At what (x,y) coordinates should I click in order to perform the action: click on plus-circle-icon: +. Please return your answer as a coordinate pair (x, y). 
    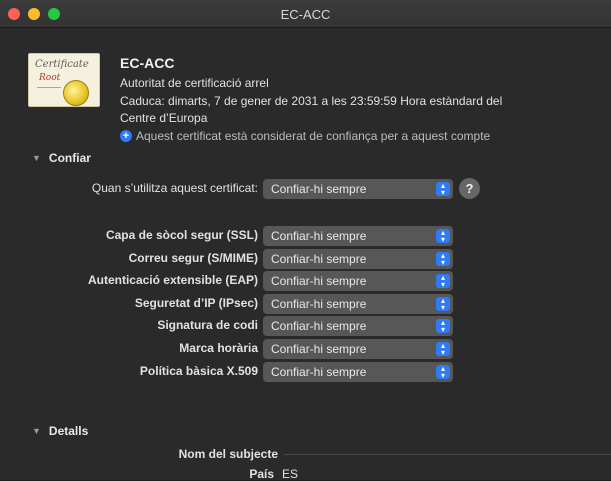
    Looking at the image, I should click on (126, 136).